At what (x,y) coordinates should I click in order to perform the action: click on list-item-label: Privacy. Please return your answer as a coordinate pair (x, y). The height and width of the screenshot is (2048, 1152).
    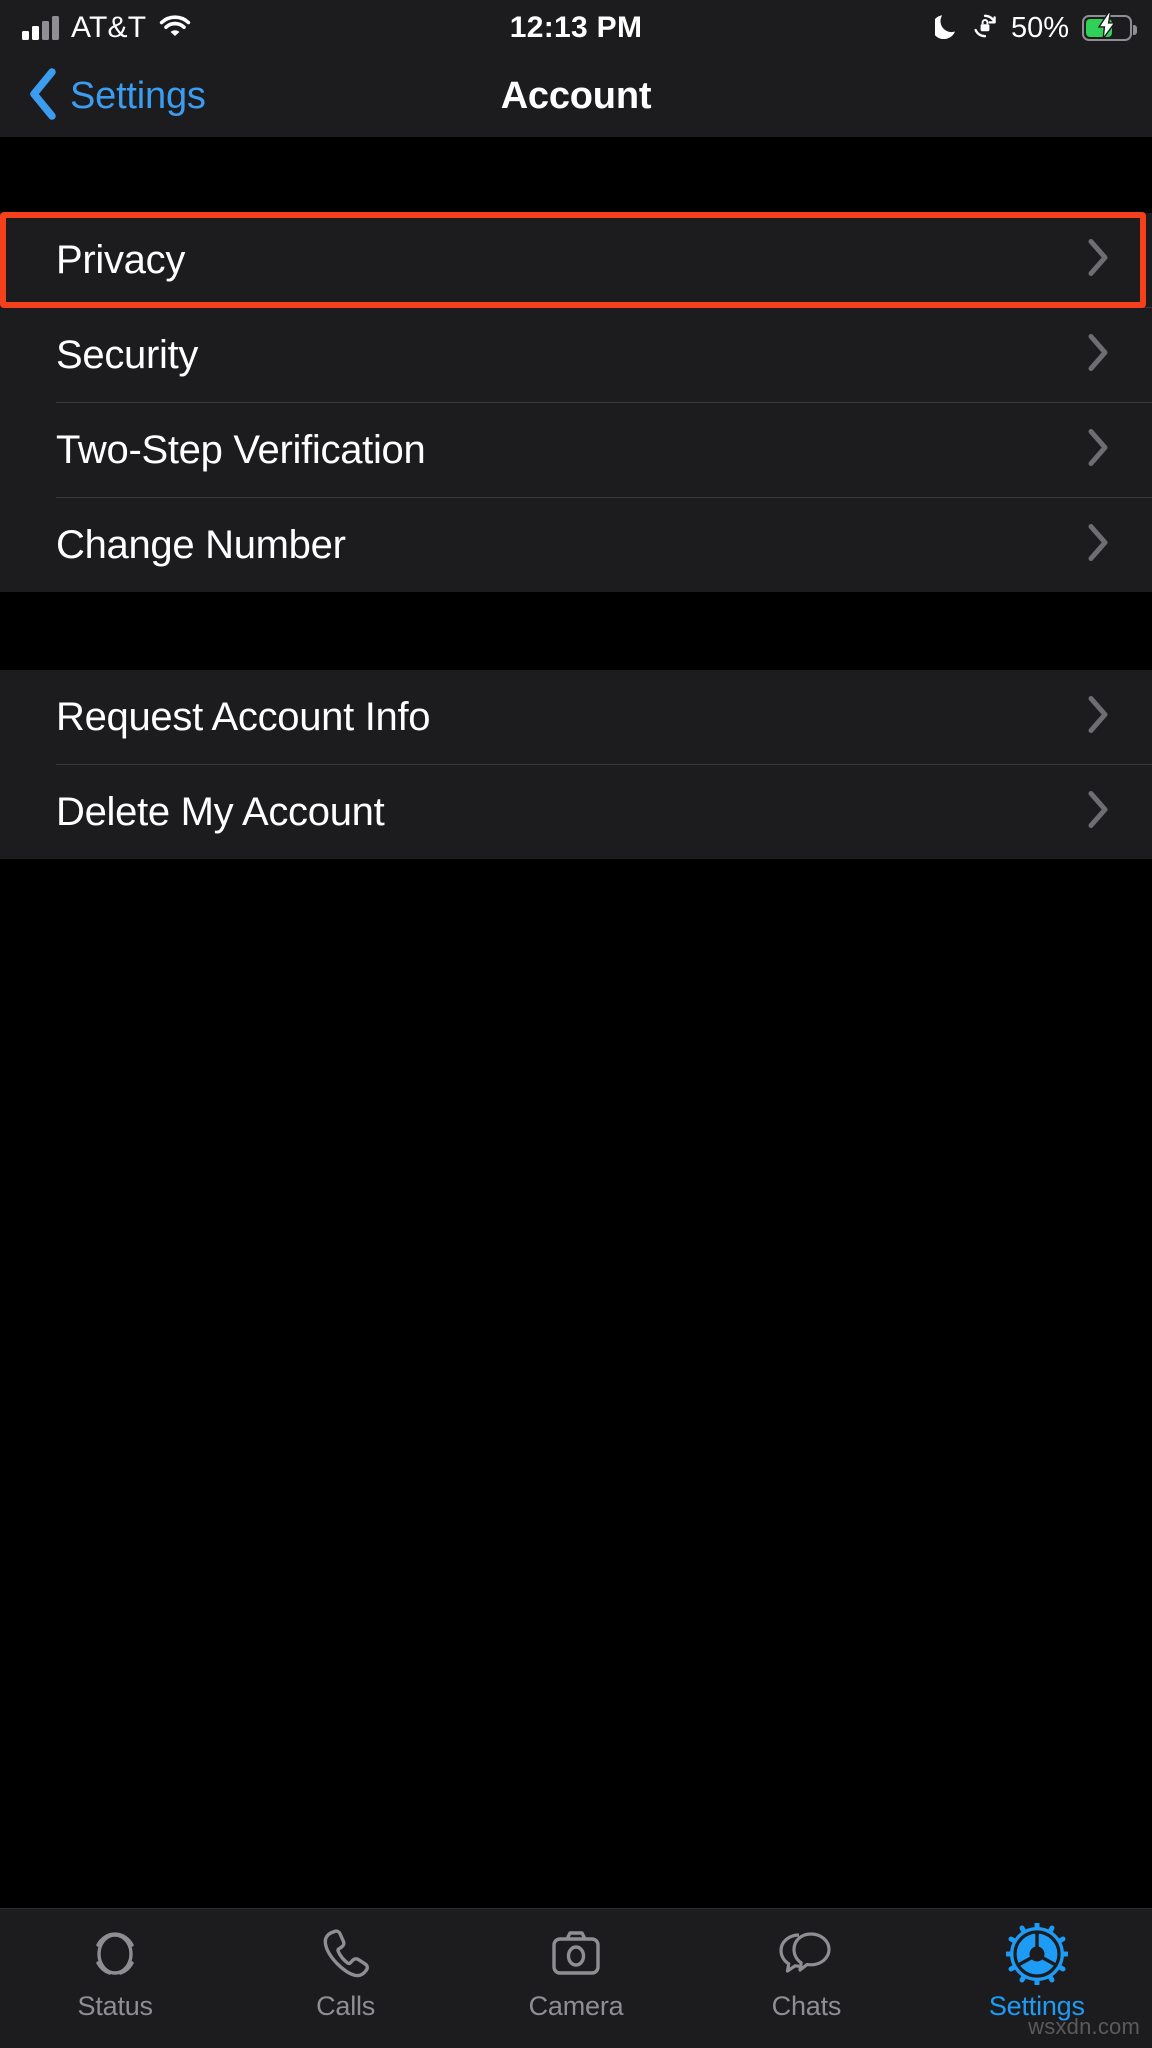
    Looking at the image, I should click on (121, 259).